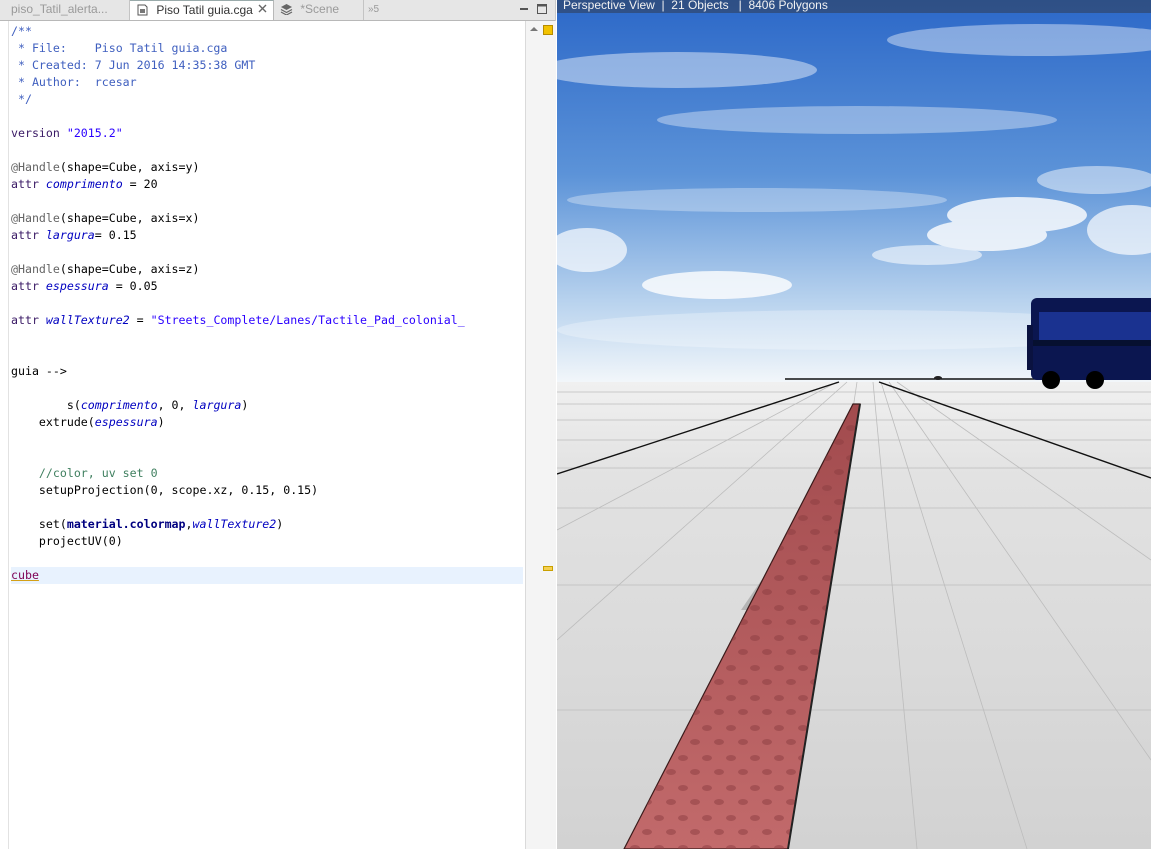 The image size is (1151, 849). What do you see at coordinates (1089, 343) in the screenshot?
I see `bus-model` at bounding box center [1089, 343].